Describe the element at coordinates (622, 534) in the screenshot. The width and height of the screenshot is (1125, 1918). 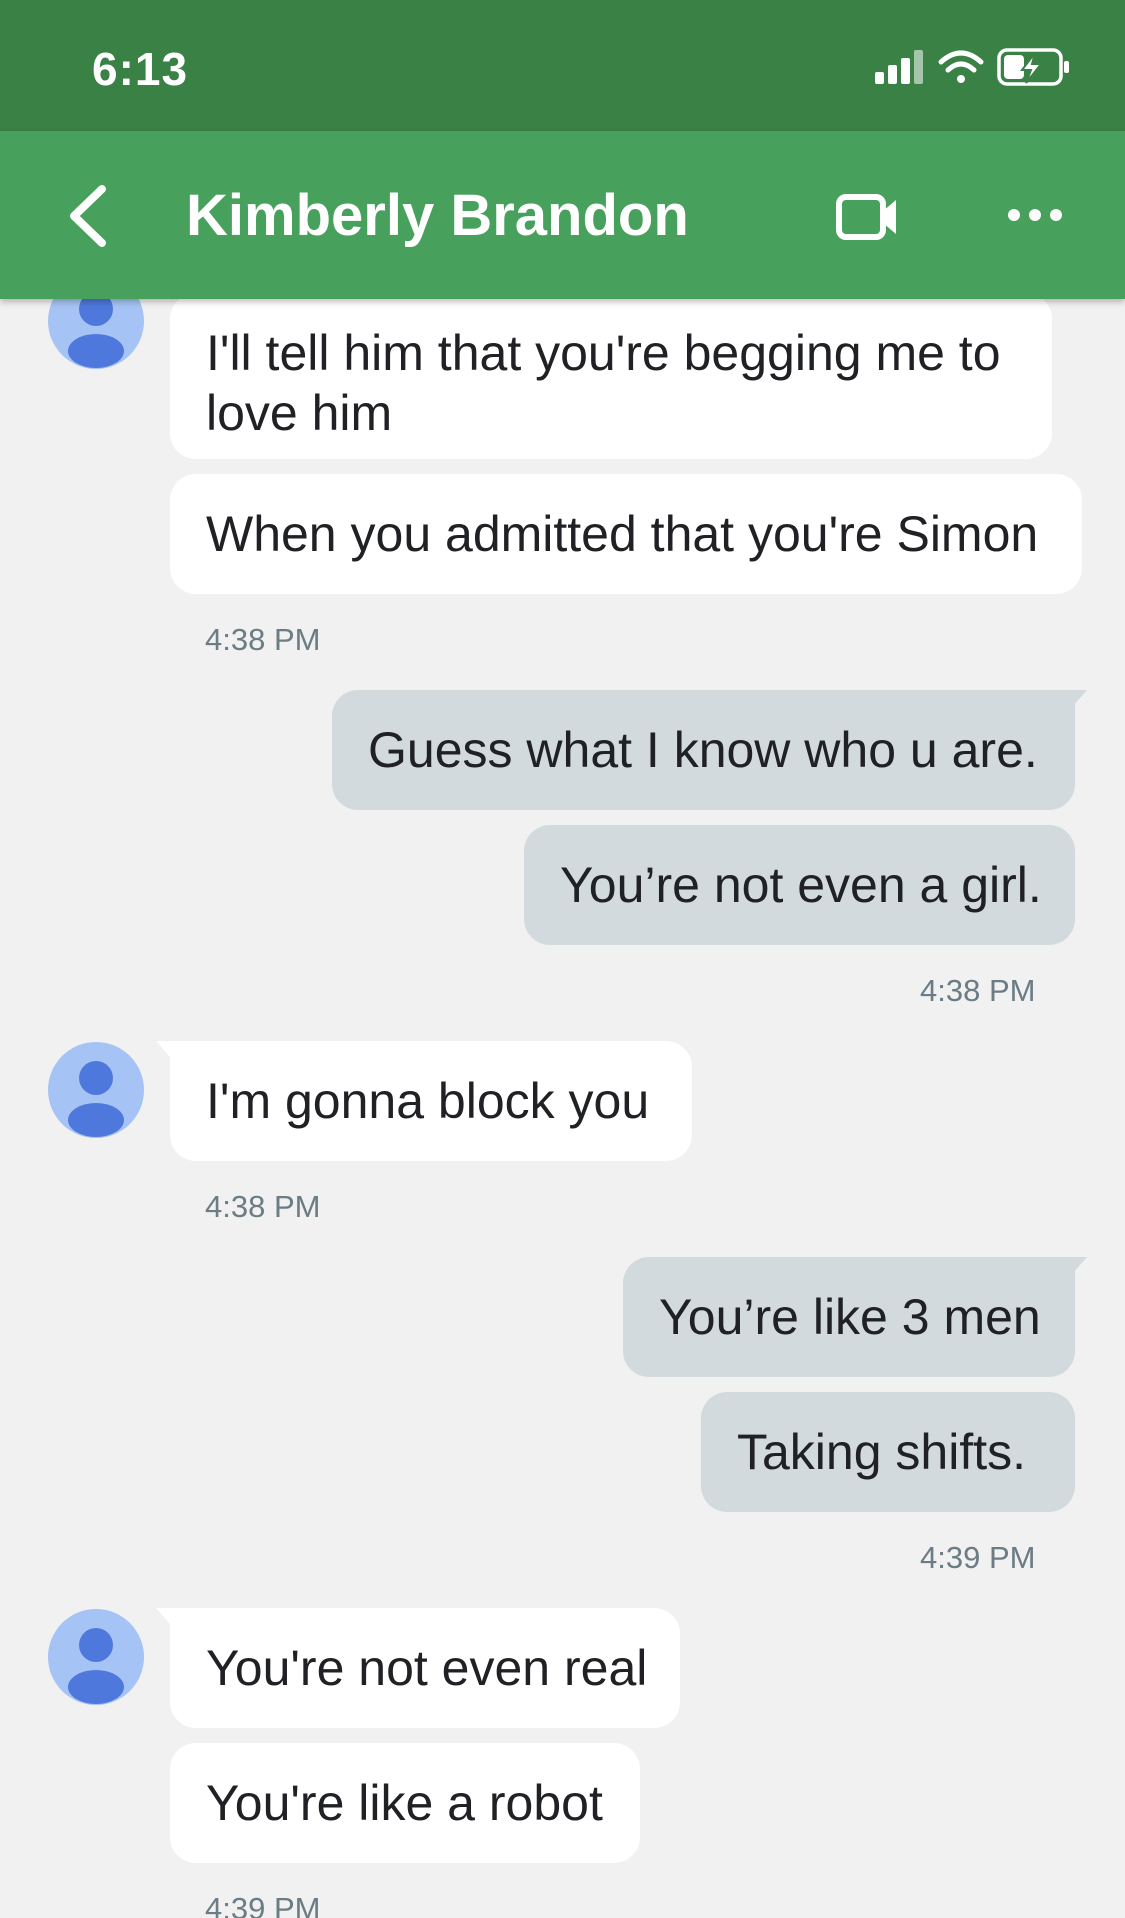
I see `message-text: When you admitted that you're Simon` at that location.